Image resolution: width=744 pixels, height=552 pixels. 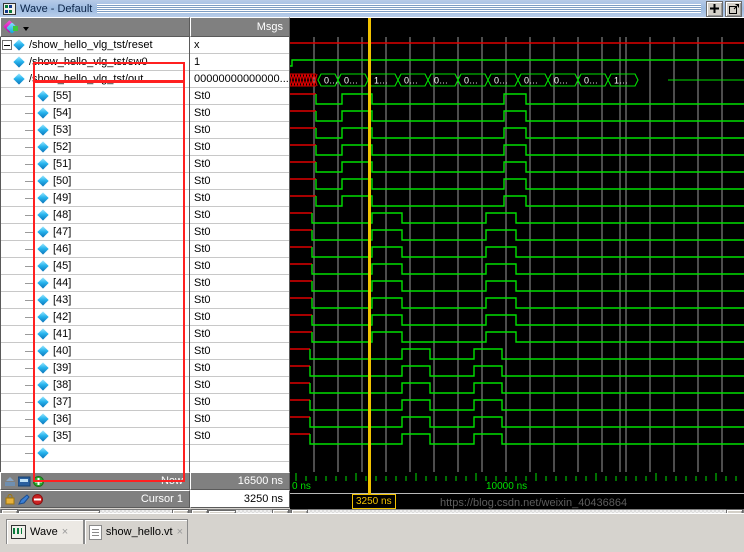 I want to click on signal-row: /show_hello_vlg_tst/out, so click(x=95, y=64).